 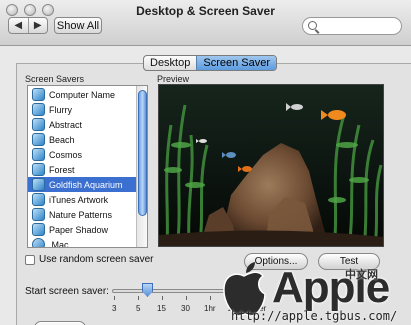 I want to click on forward-button: ▶, so click(x=37, y=25).